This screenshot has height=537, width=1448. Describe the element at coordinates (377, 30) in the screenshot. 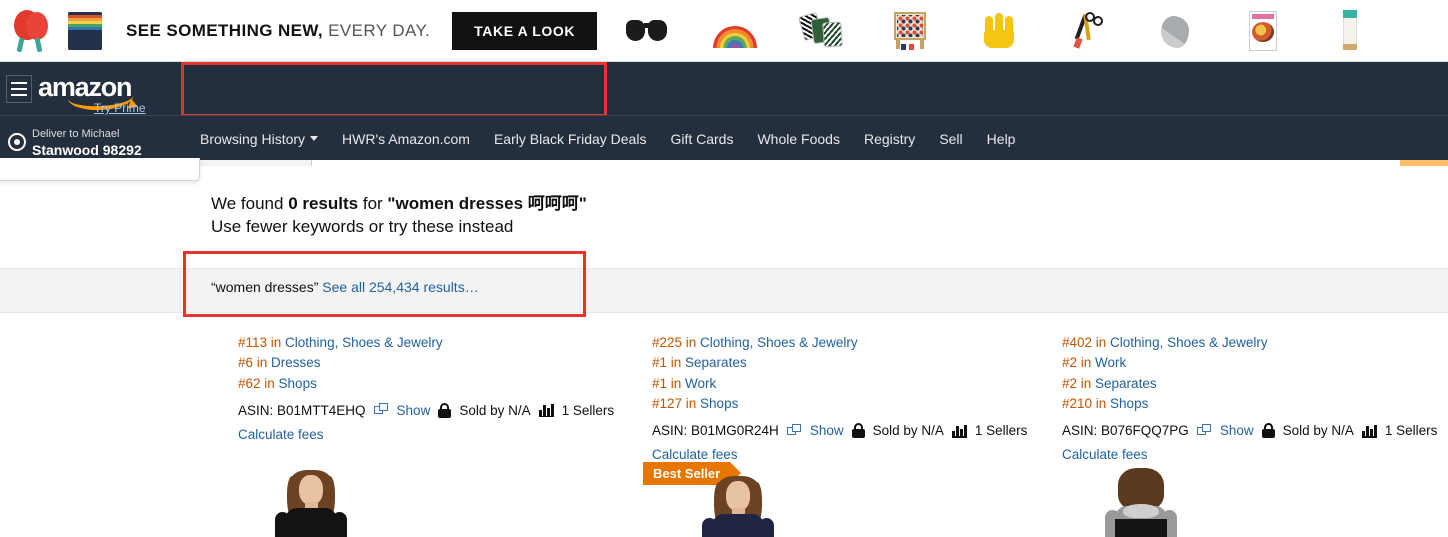

I see `promo-tagline-light: EVERY DAY.` at that location.